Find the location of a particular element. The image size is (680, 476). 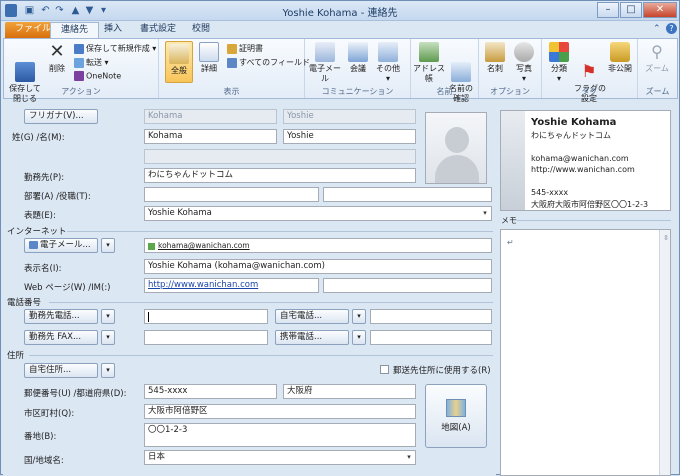

mobile-phone-dropdown: ▾ is located at coordinates (359, 337).